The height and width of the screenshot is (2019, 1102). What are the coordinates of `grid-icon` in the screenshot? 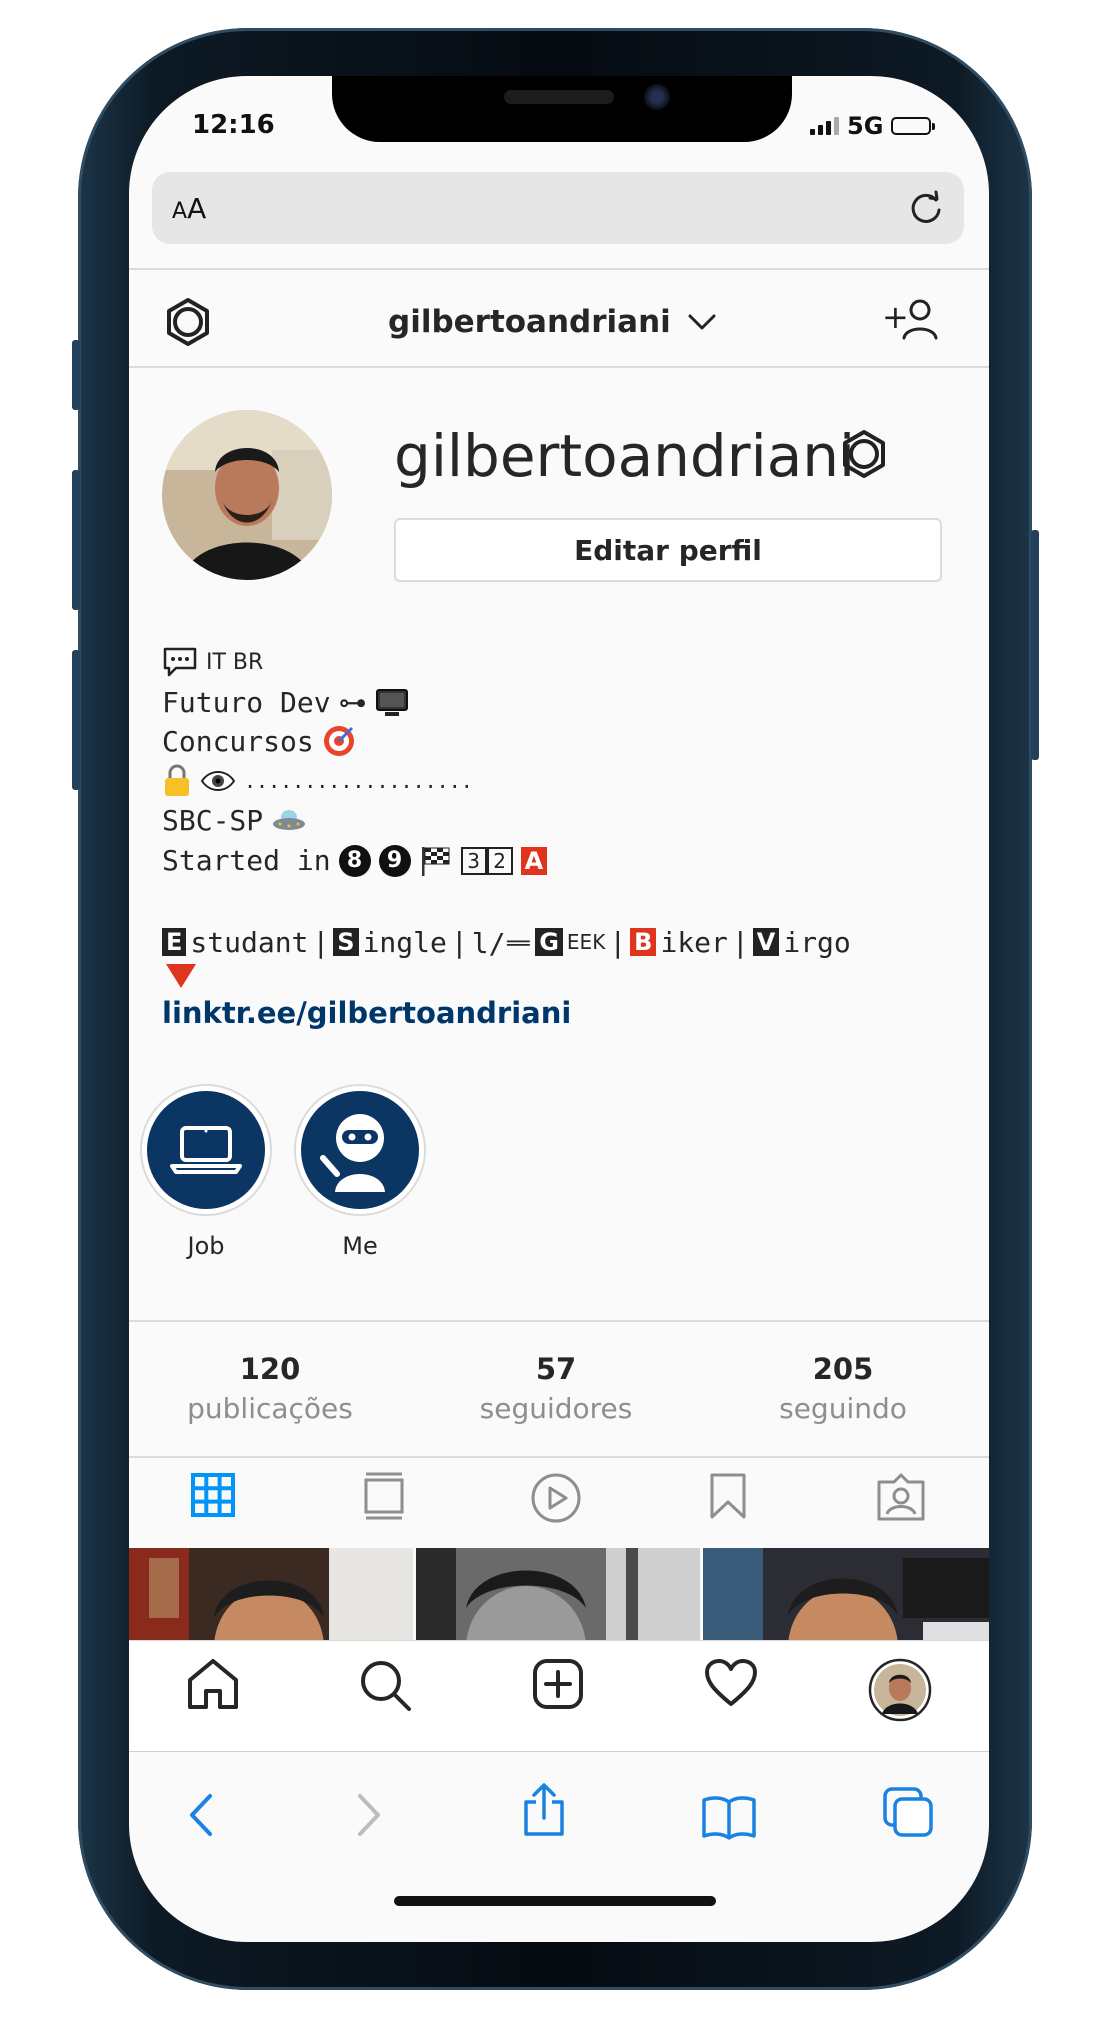 It's located at (213, 1497).